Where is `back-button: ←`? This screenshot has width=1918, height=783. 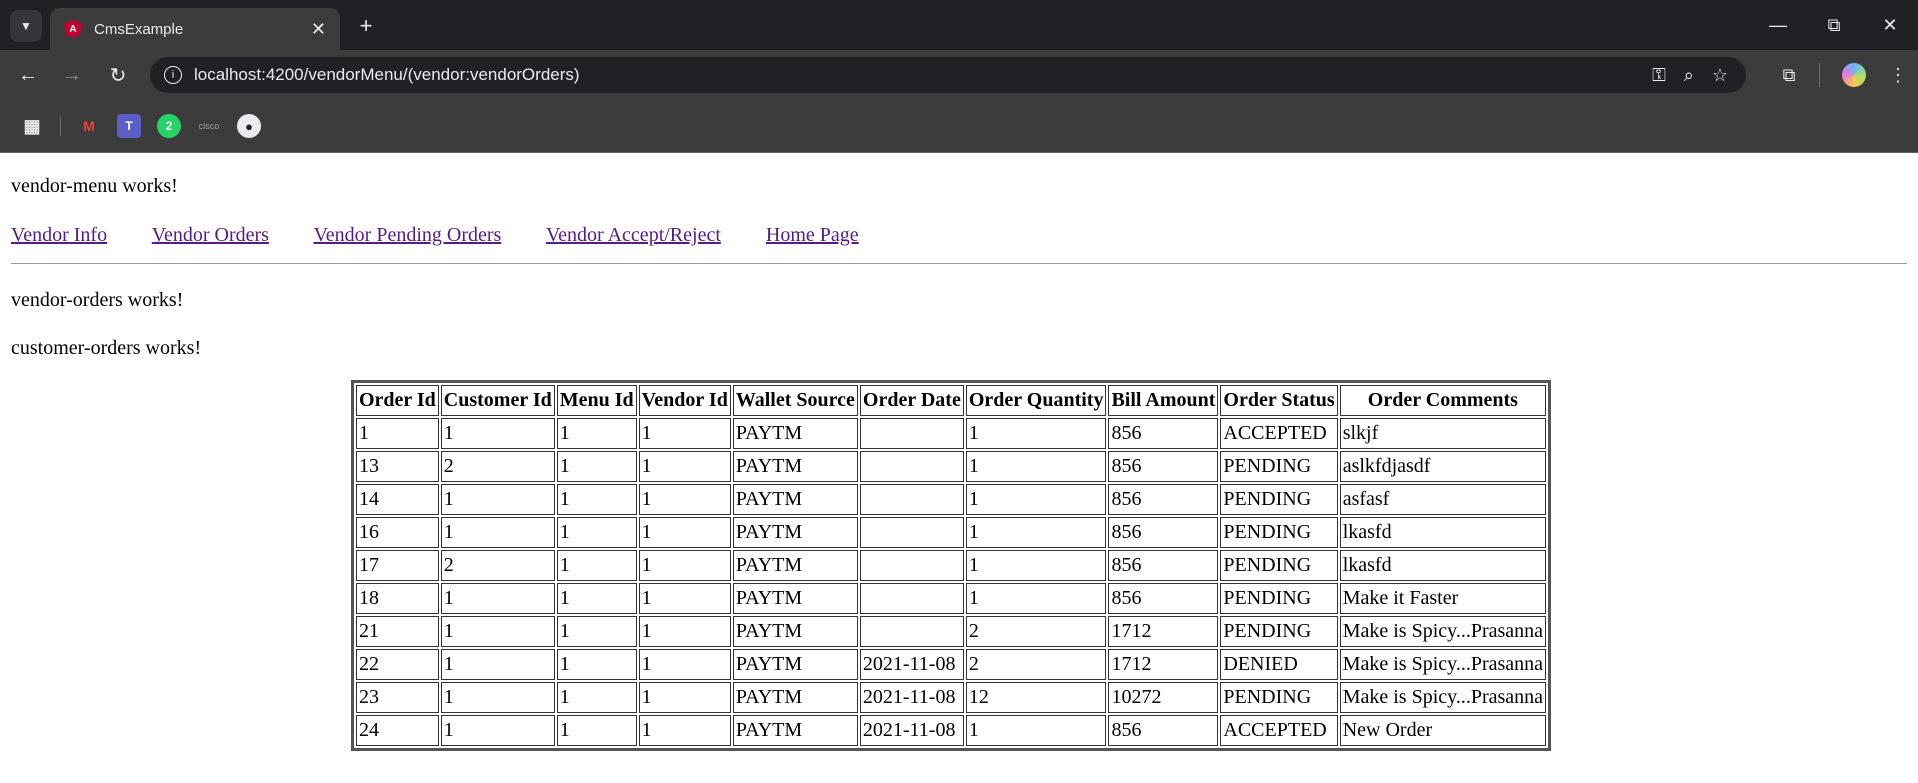
back-button: ← is located at coordinates (28, 75).